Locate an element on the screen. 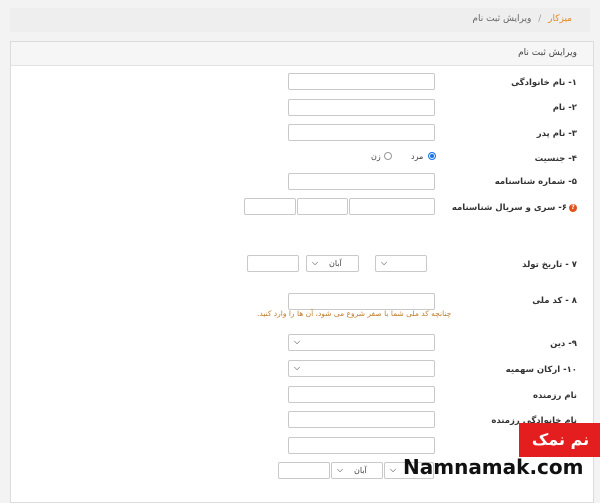 The width and height of the screenshot is (600, 503). lastname-input is located at coordinates (361, 81).